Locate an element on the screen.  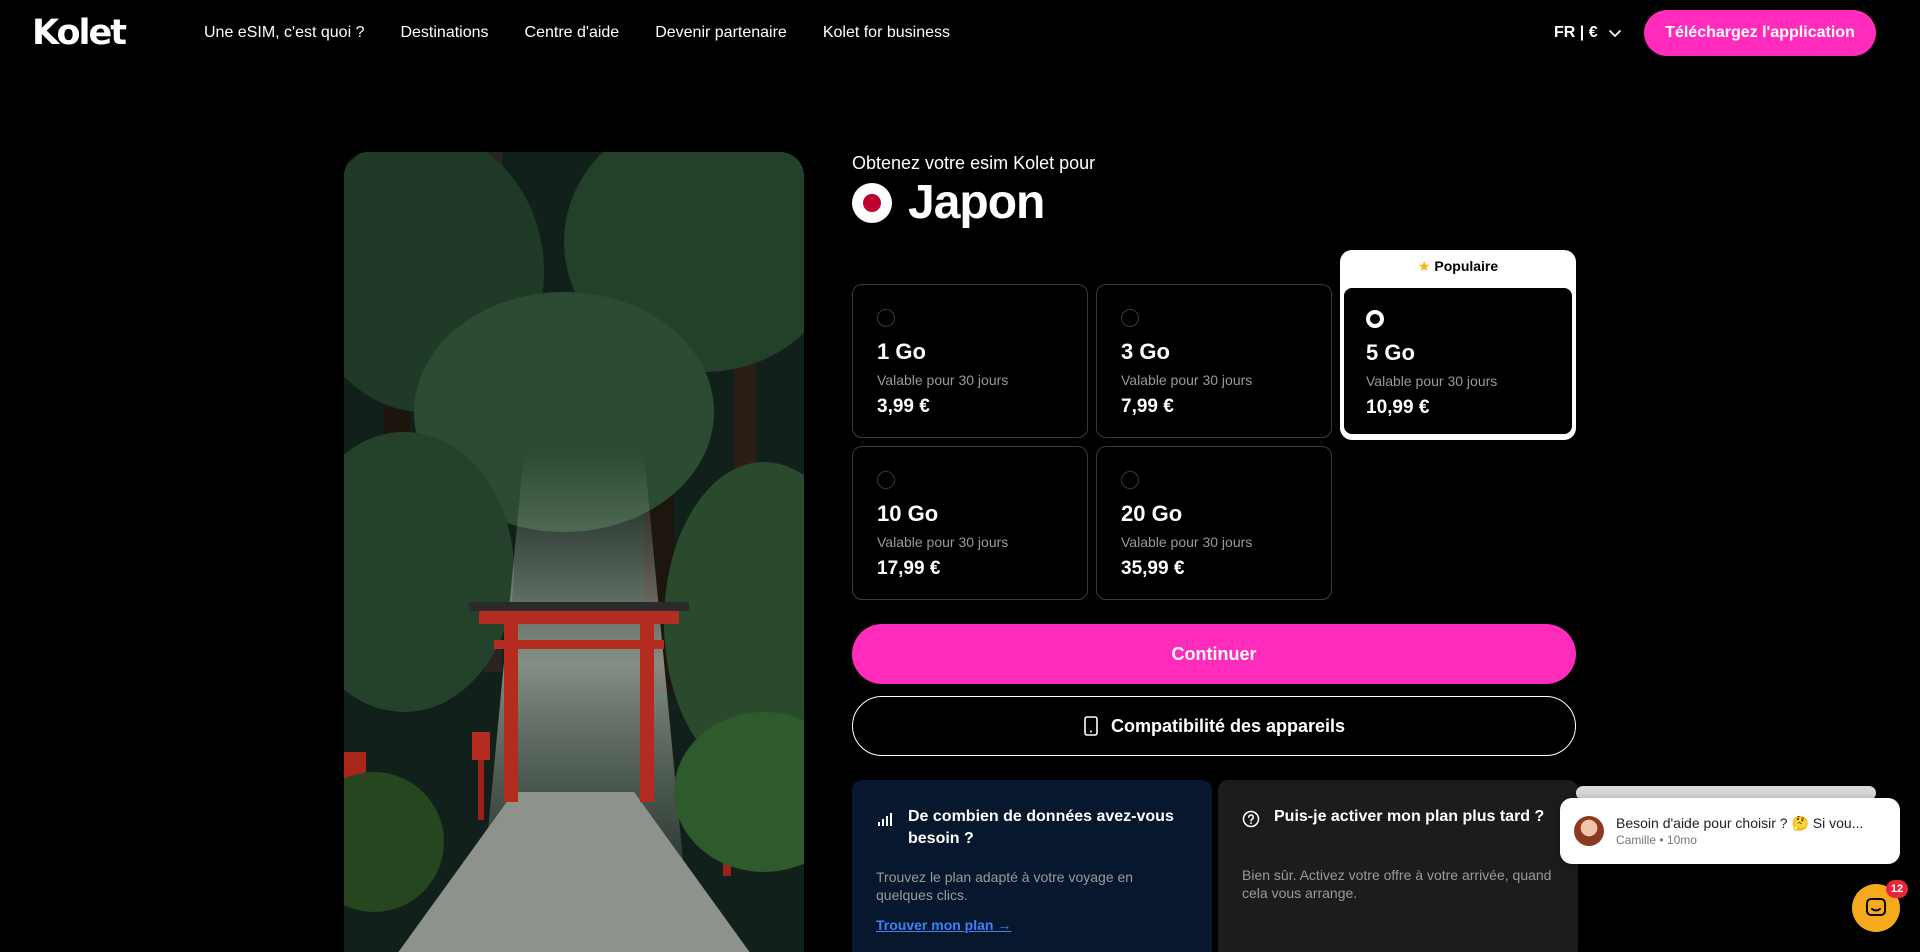
plan-card-1go: 1 Go Valable pour 30 jours 3,99 € is located at coordinates (970, 361).